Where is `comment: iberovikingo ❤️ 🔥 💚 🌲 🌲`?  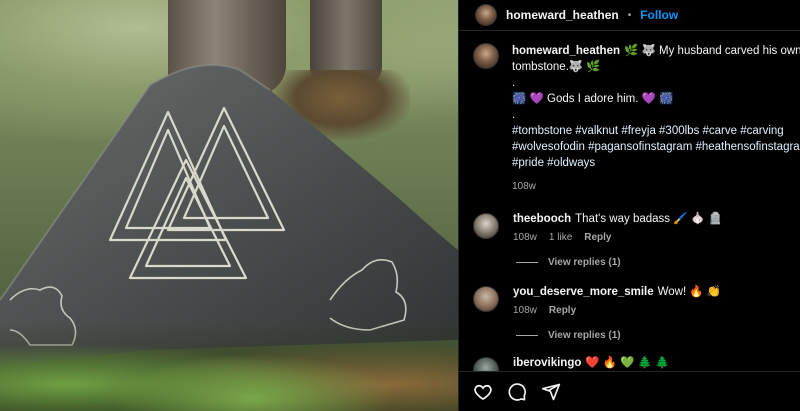
comment: iberovikingo ❤️ 🔥 💚 🌲 🌲 is located at coordinates (629, 363).